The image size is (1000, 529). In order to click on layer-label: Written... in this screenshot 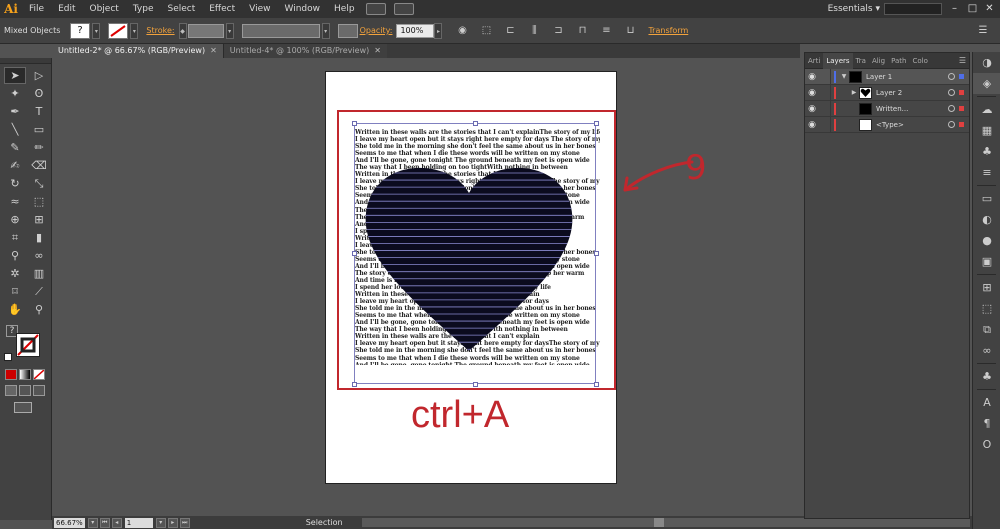, I will do `click(912, 109)`.